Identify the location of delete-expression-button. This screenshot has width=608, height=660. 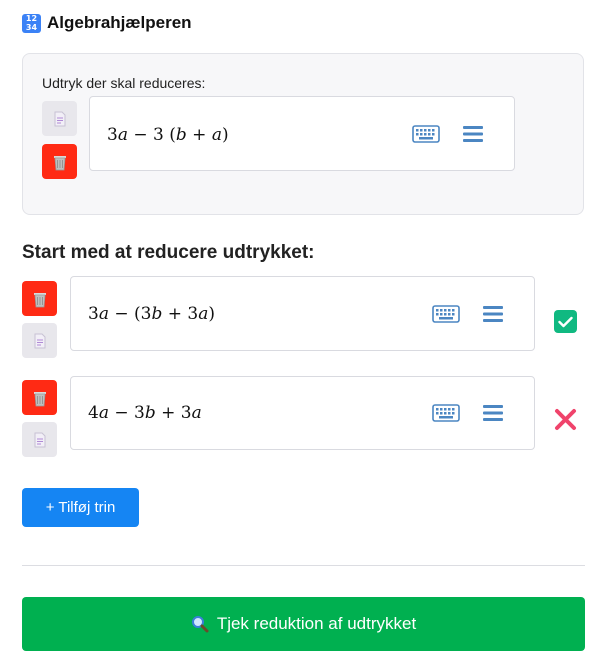
(59, 161).